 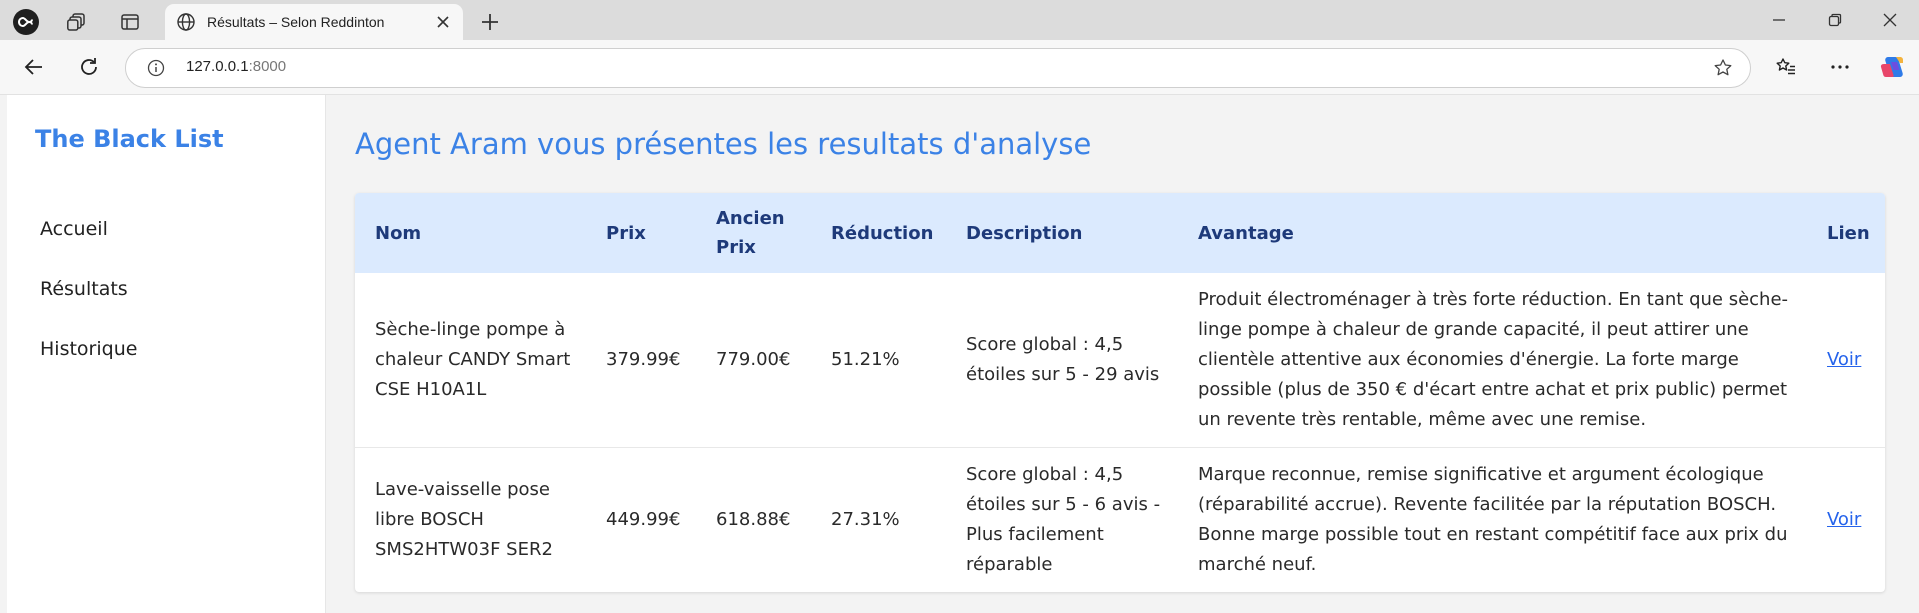 I want to click on brand-title: The Black List, so click(x=129, y=139).